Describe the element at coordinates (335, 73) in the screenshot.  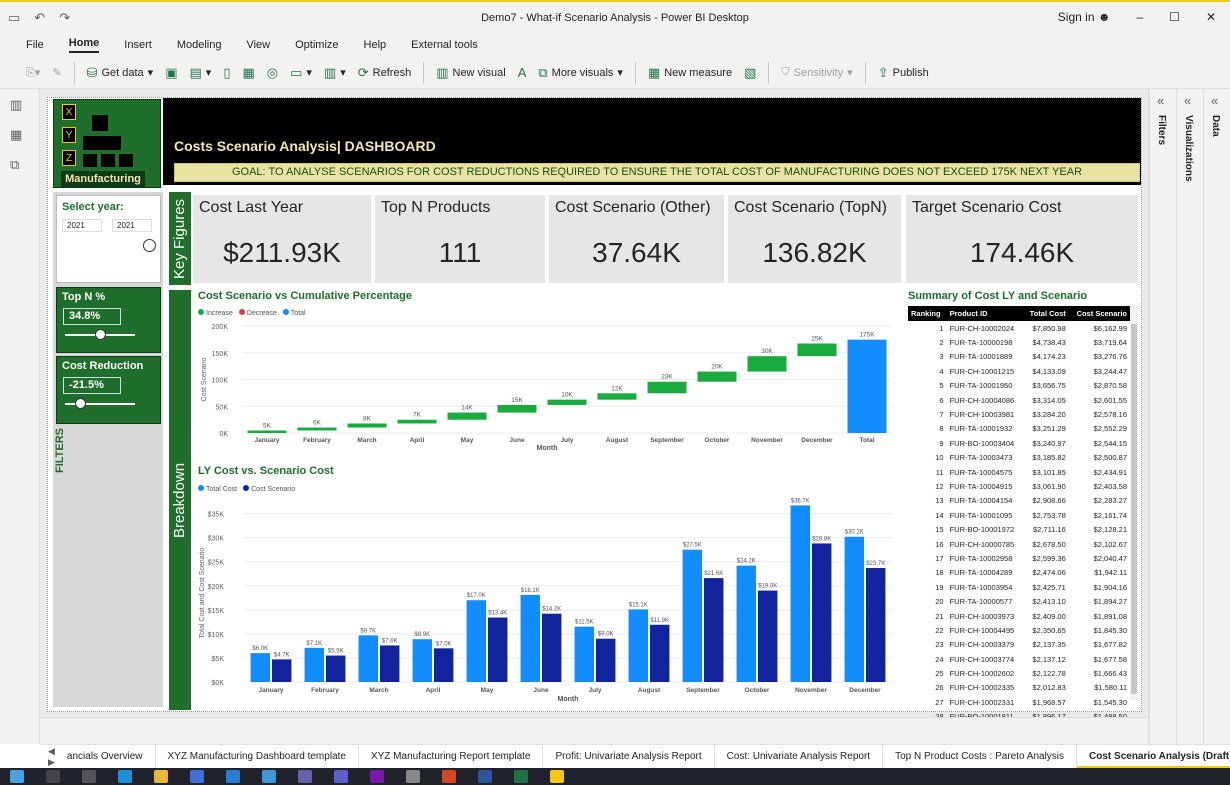
I see `transform-icon: ▥ ▾` at that location.